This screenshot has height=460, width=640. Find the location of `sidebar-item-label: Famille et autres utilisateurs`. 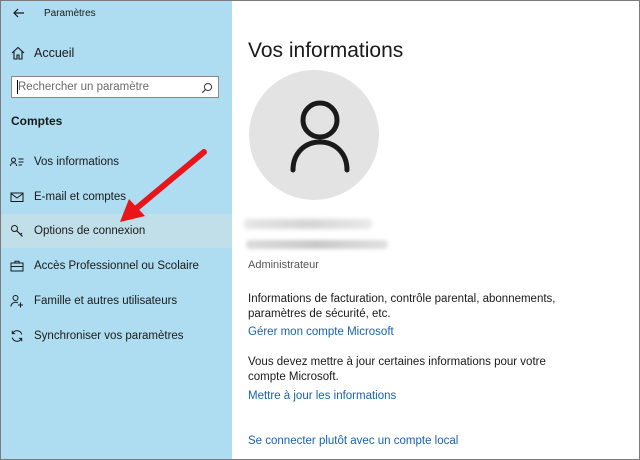

sidebar-item-label: Famille et autres utilisateurs is located at coordinates (106, 301).